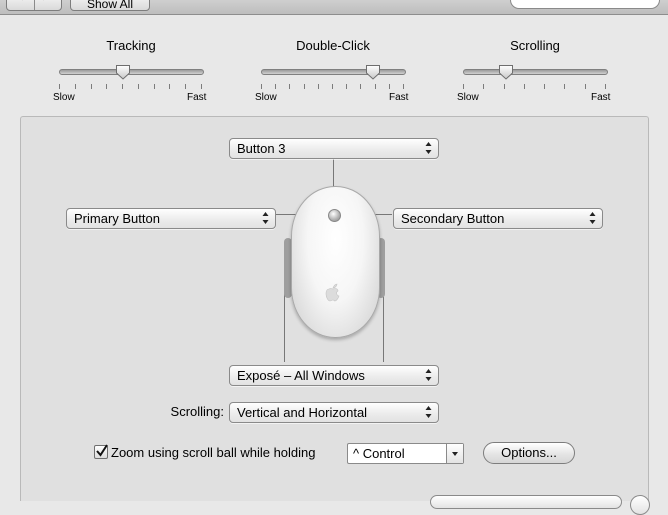 The image size is (668, 515). I want to click on top-button-popup: Button 3, so click(334, 148).